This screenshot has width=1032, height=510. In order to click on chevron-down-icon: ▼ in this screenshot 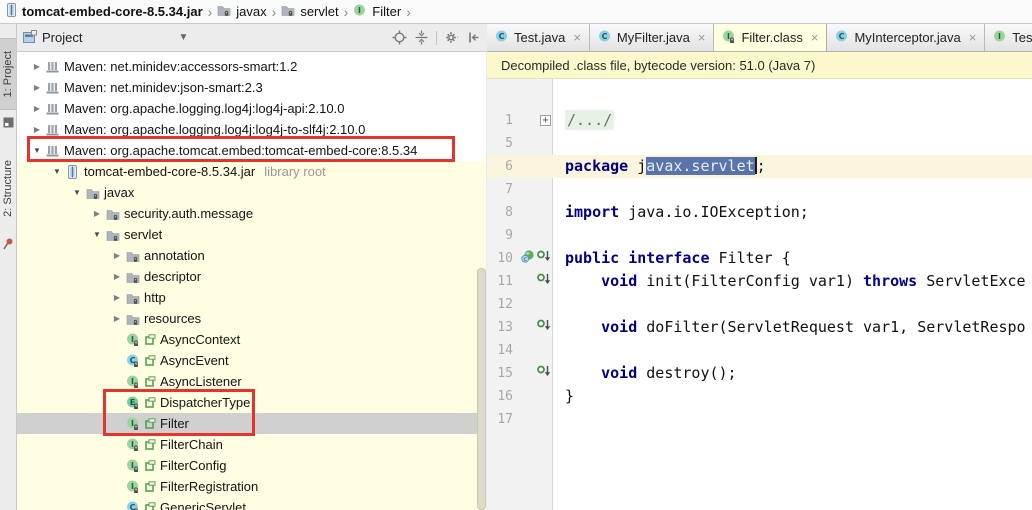, I will do `click(183, 37)`.